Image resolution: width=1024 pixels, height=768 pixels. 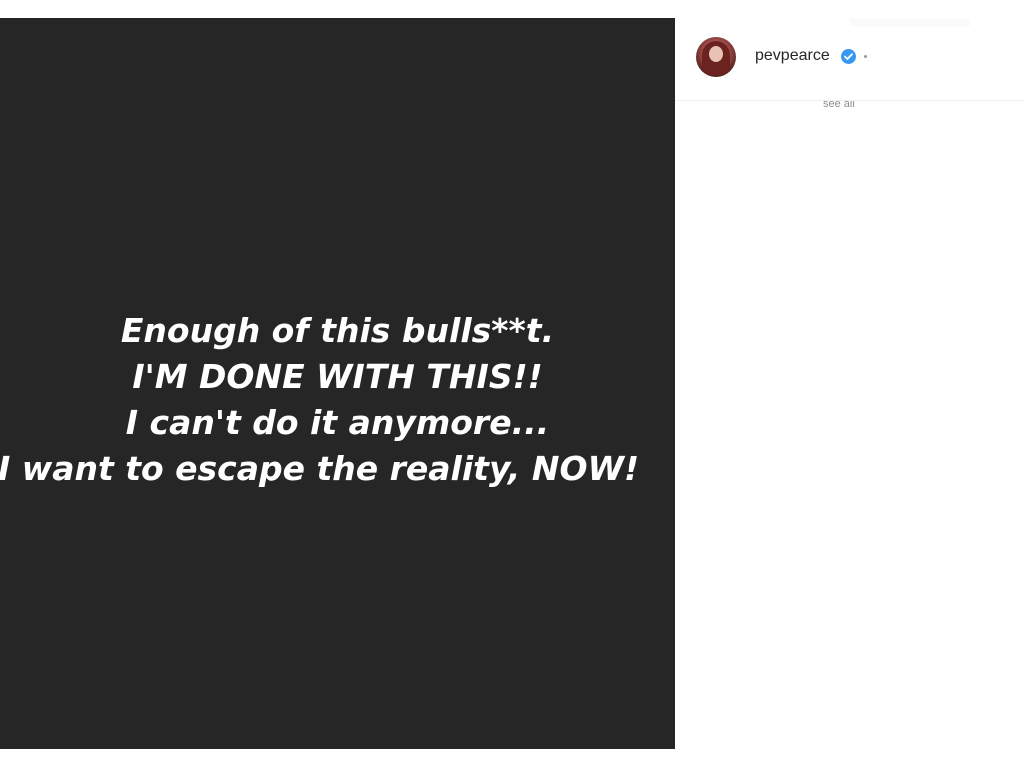 What do you see at coordinates (839, 104) in the screenshot?
I see `comments-truncated-text: see all` at bounding box center [839, 104].